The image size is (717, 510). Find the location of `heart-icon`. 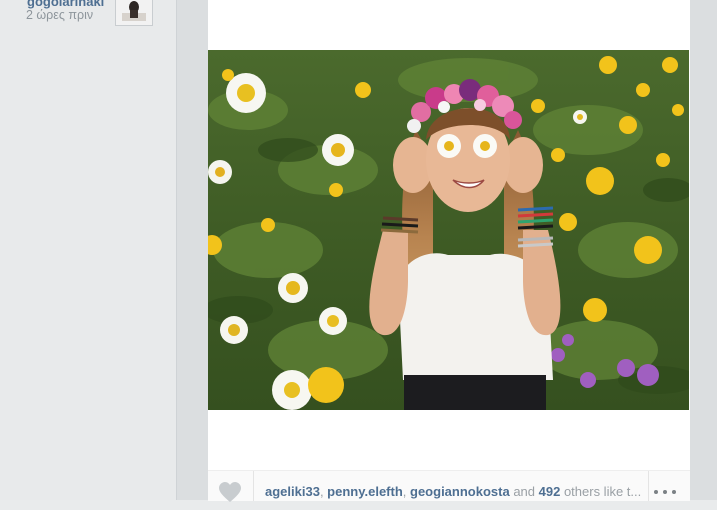

heart-icon is located at coordinates (230, 493).